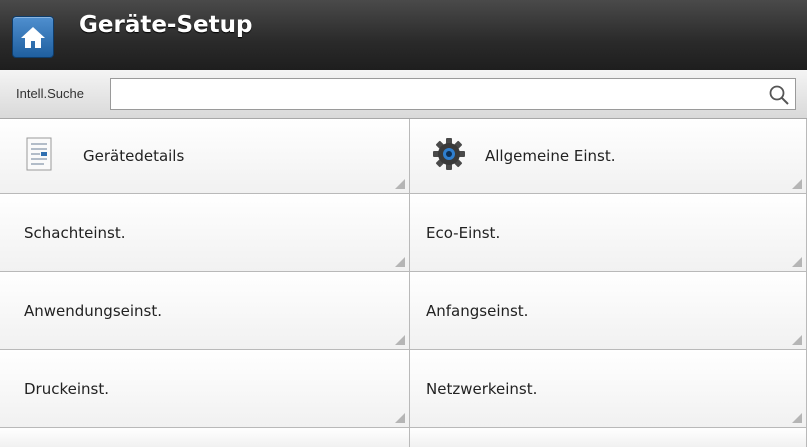  What do you see at coordinates (779, 95) in the screenshot?
I see `search-icon` at bounding box center [779, 95].